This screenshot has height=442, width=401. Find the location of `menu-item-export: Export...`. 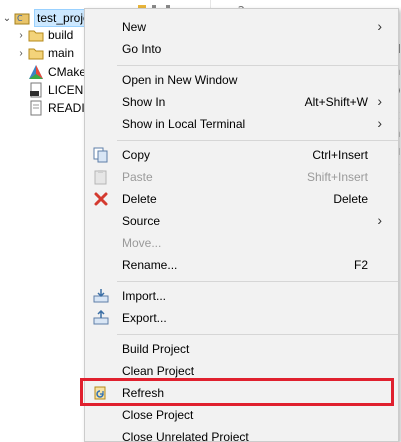

menu-item-export: Export... is located at coordinates (241, 318).